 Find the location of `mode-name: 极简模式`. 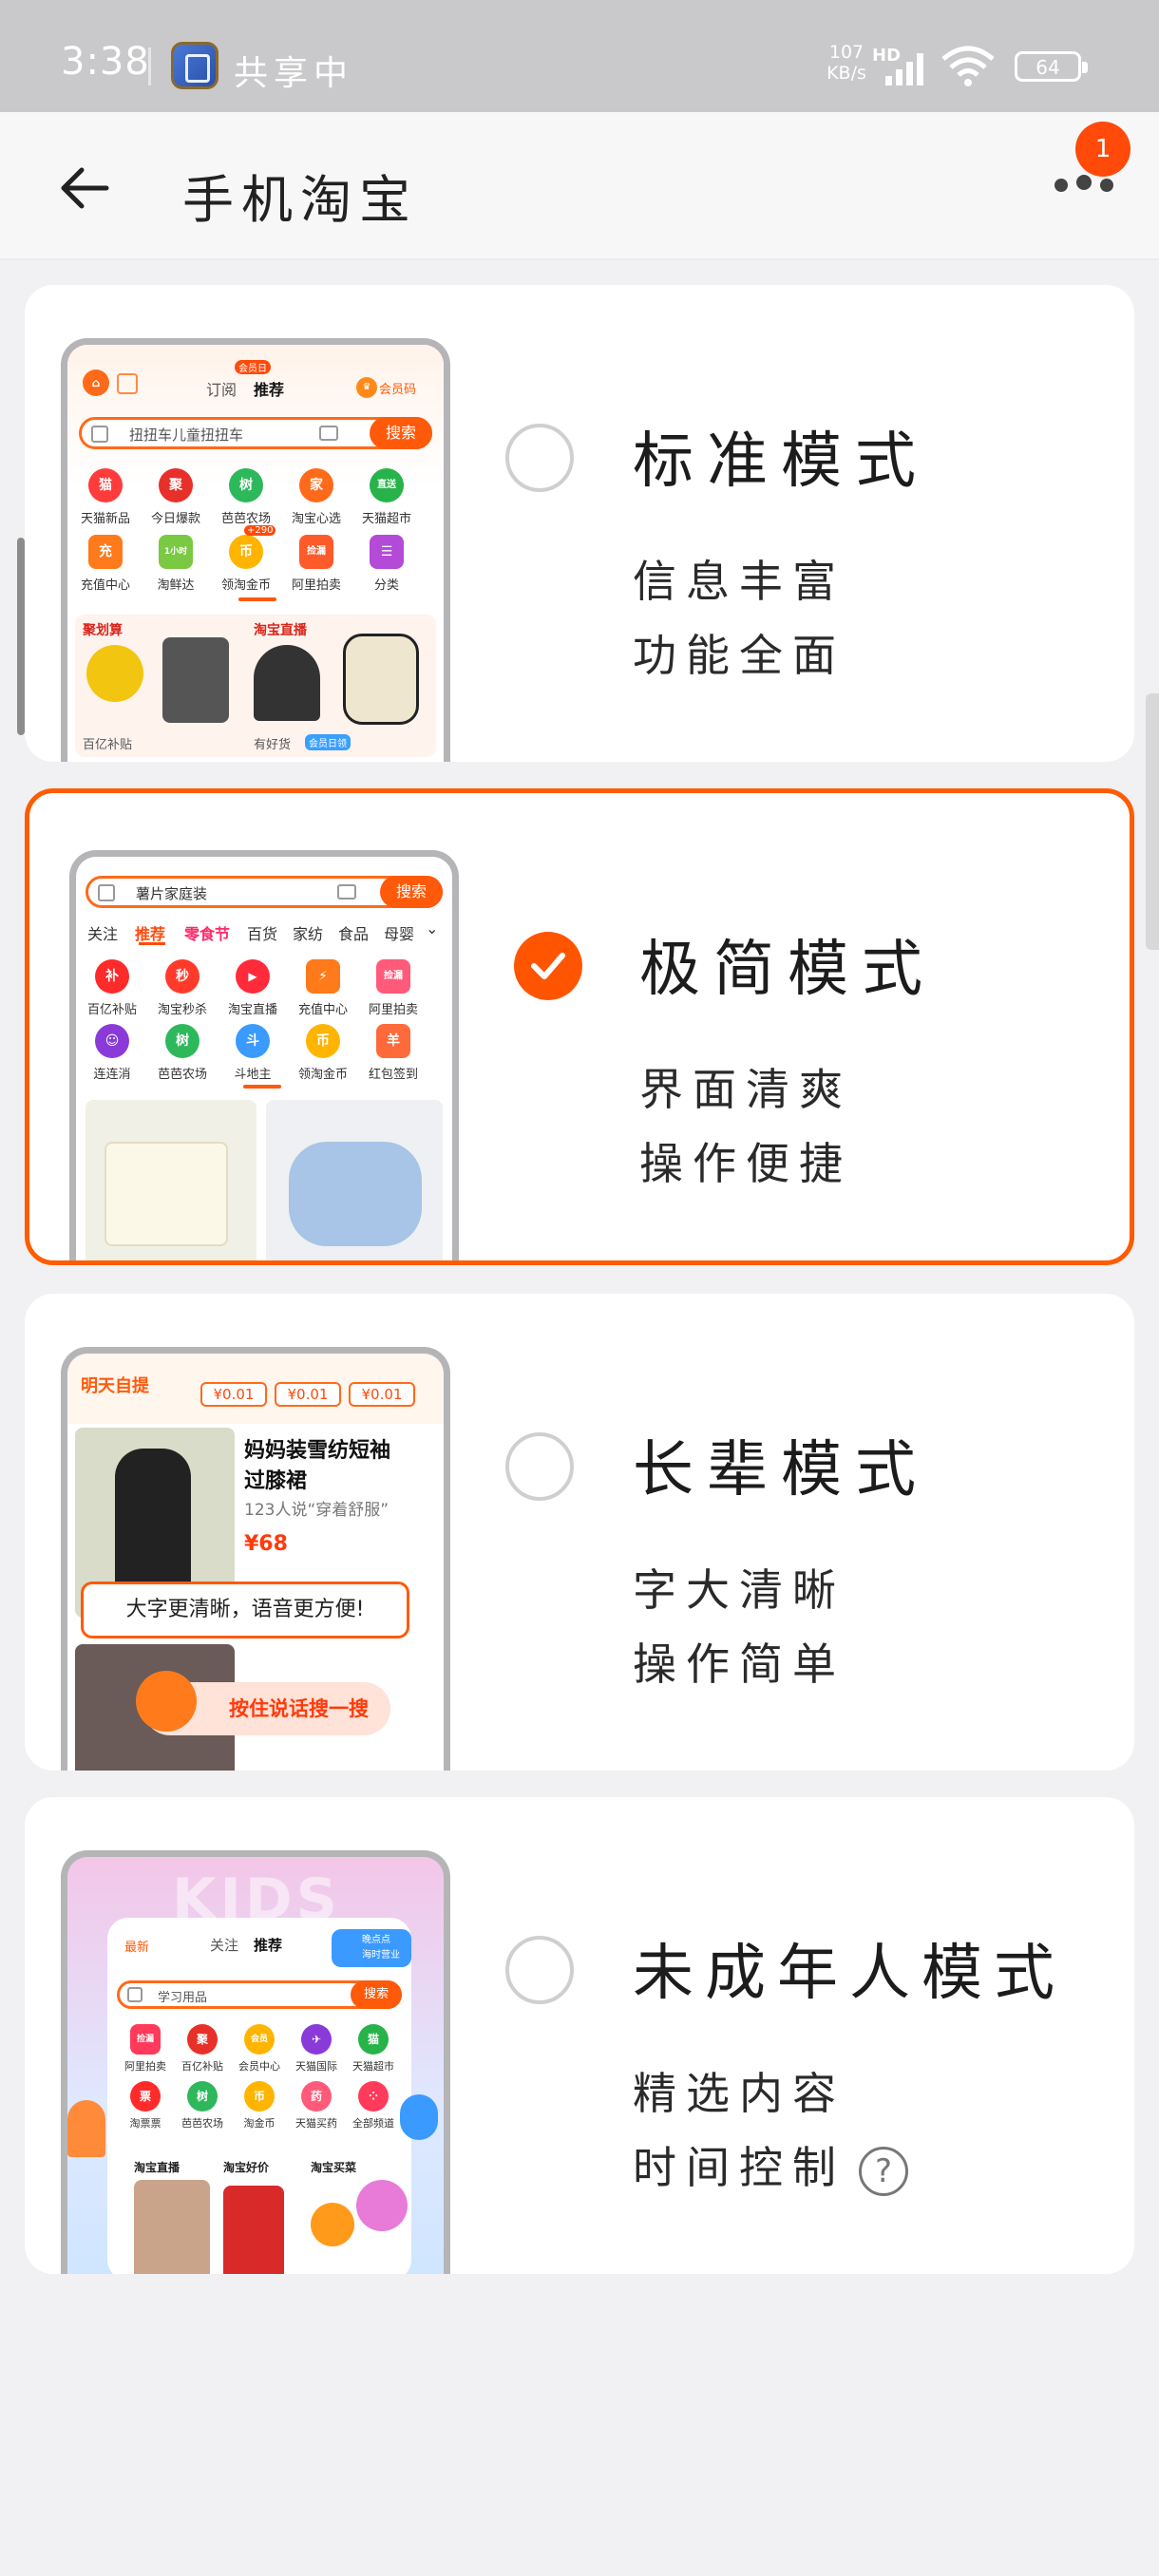

mode-name: 极简模式 is located at coordinates (787, 970).